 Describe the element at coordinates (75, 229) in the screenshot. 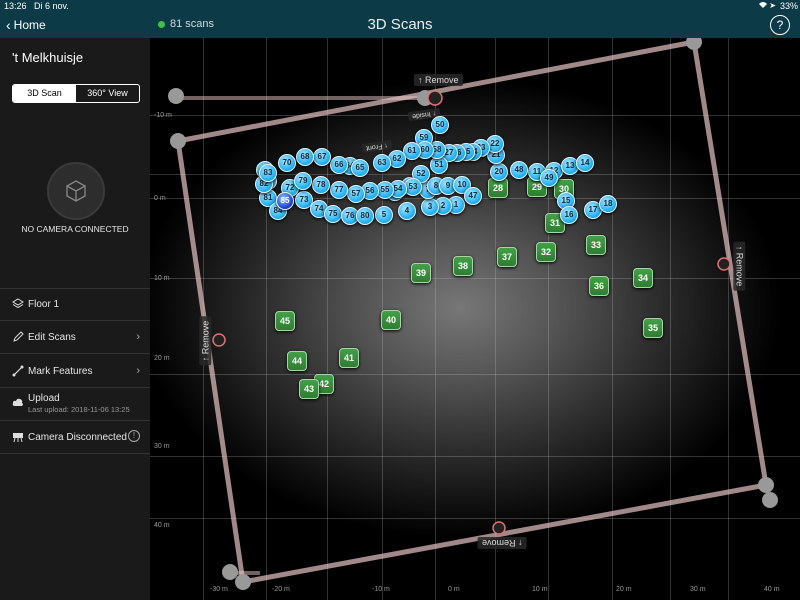

I see `camera-status-text: NO CAMERA CONNECTED` at that location.